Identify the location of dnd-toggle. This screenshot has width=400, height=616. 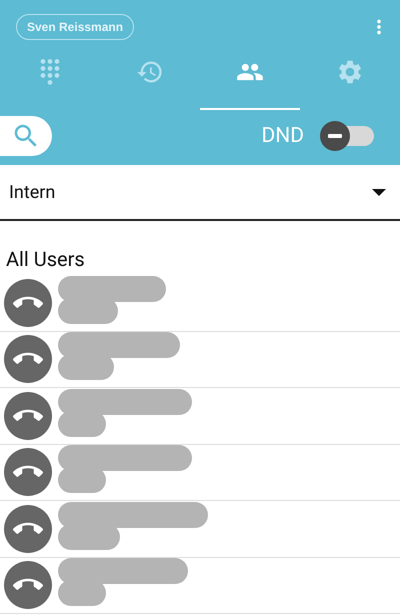
(348, 136).